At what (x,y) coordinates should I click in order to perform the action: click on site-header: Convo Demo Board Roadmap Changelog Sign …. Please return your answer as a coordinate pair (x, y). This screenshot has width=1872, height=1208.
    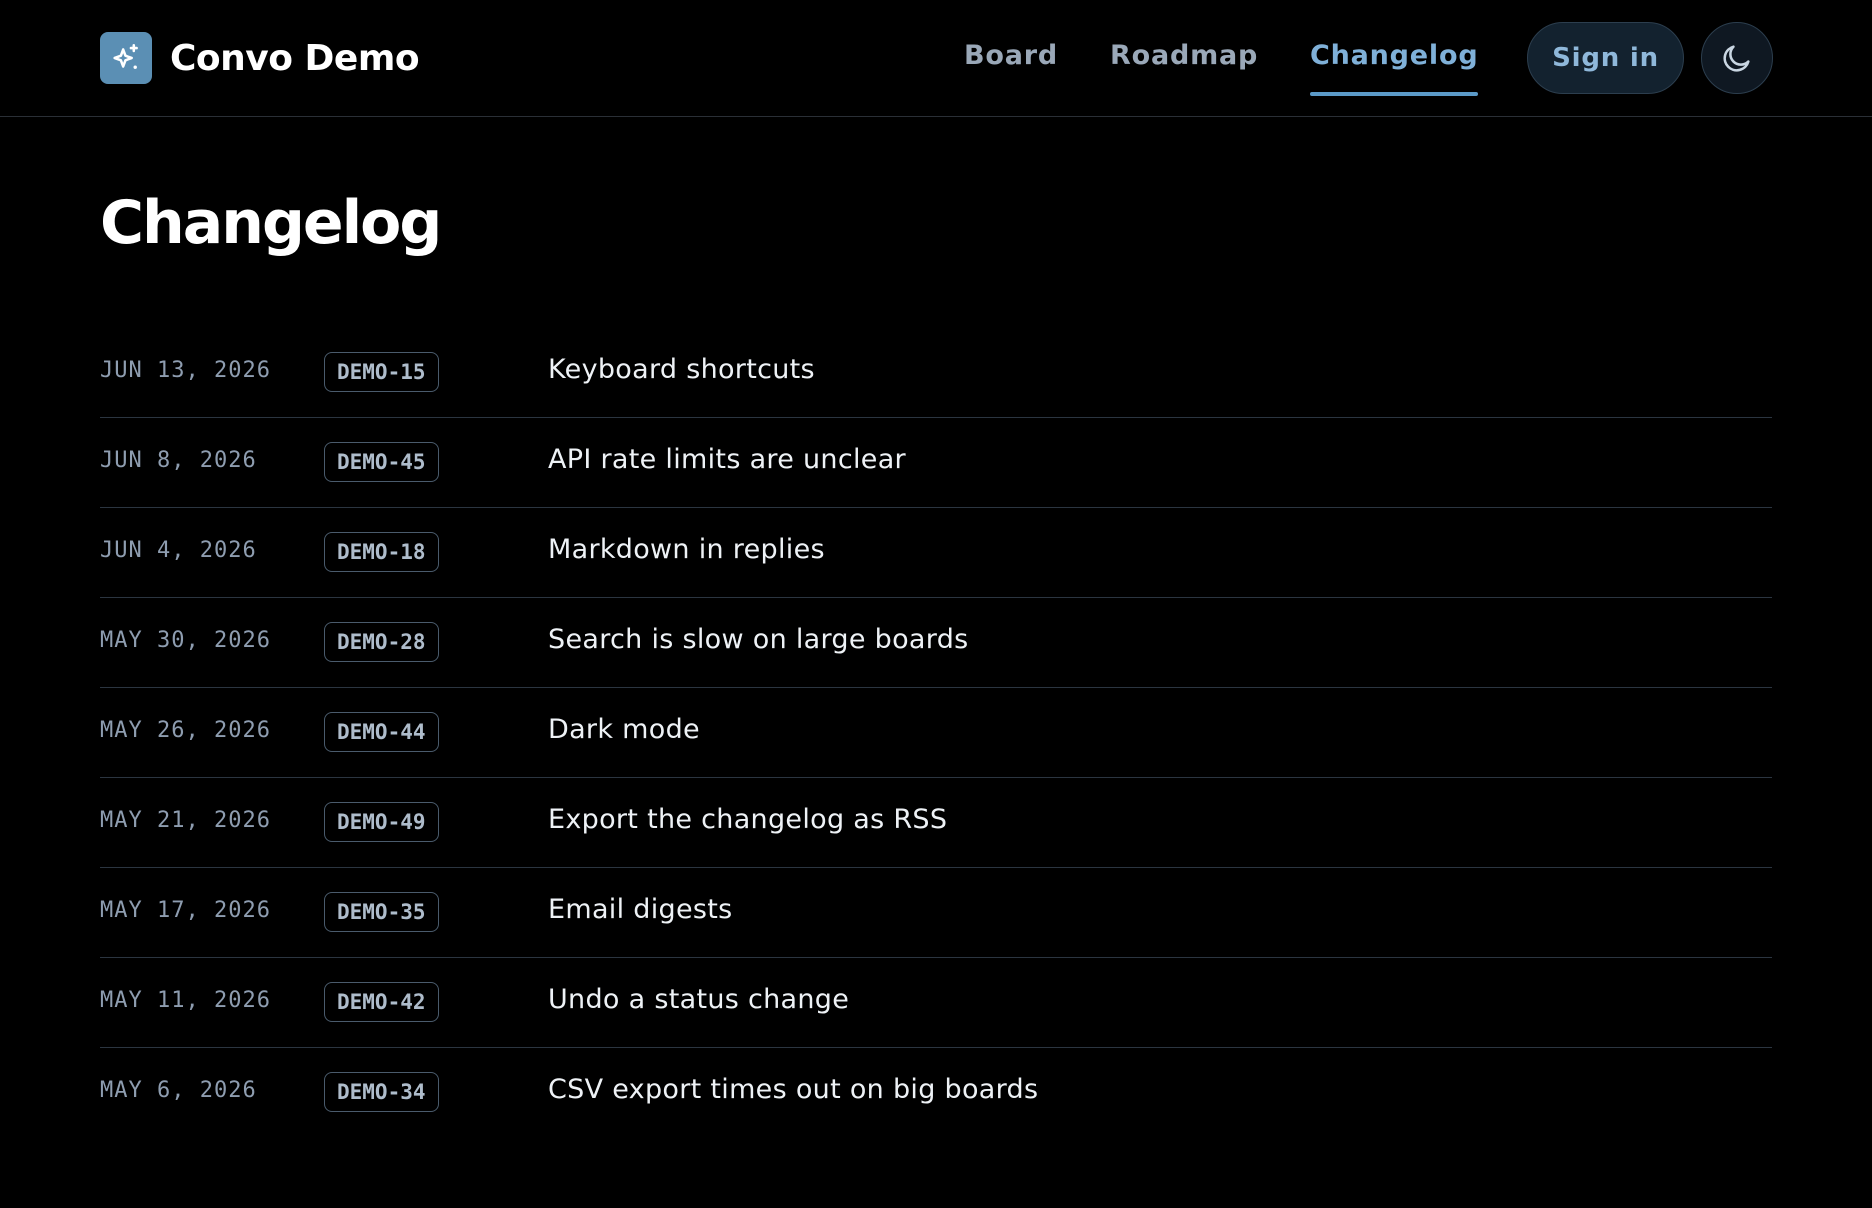
    Looking at the image, I should click on (936, 58).